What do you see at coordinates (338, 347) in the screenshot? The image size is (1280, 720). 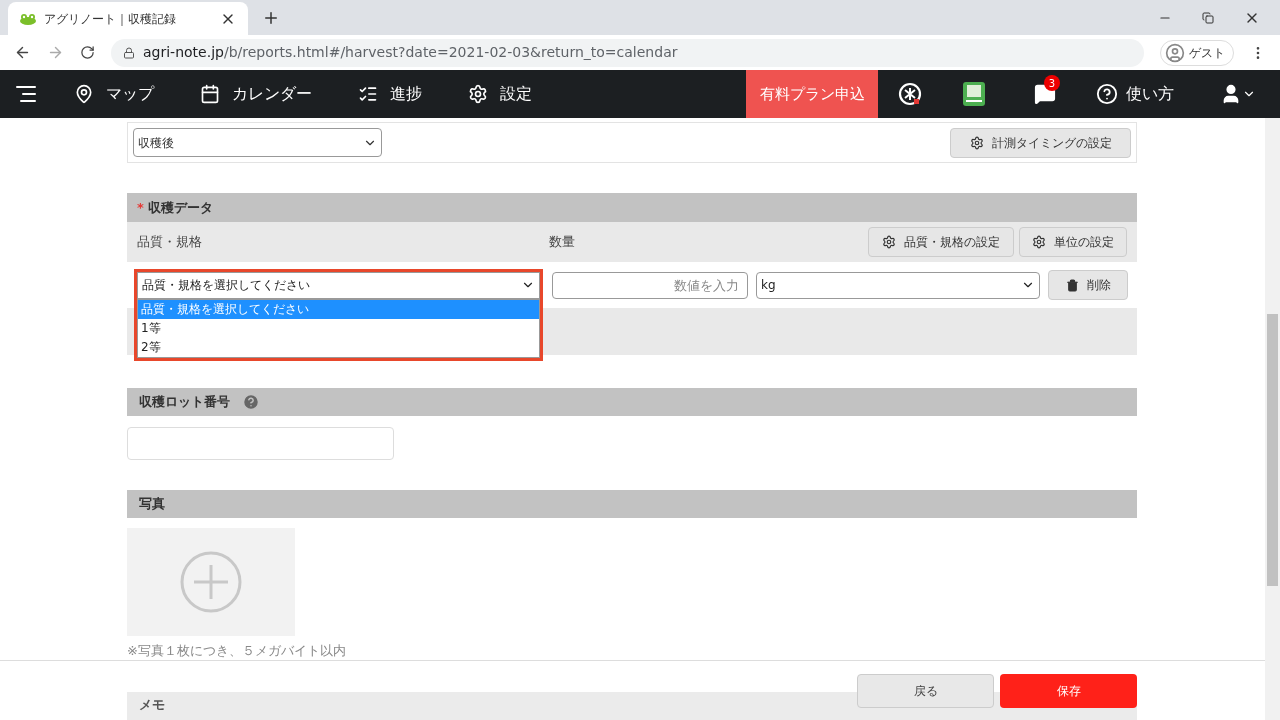 I see `dropdown-option: 2等` at bounding box center [338, 347].